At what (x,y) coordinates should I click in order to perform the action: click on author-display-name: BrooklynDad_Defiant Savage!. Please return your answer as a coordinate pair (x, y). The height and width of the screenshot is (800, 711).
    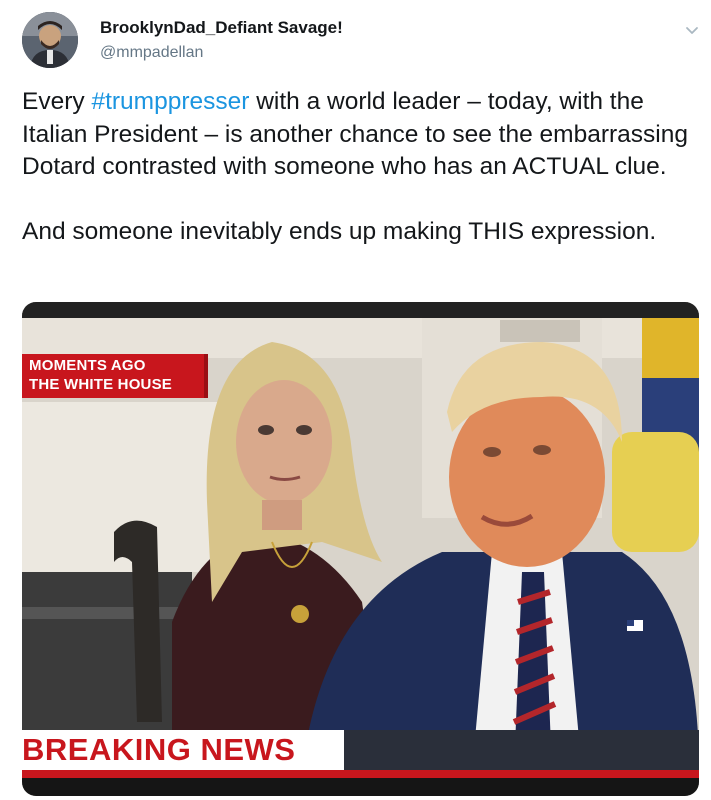
    Looking at the image, I should click on (221, 28).